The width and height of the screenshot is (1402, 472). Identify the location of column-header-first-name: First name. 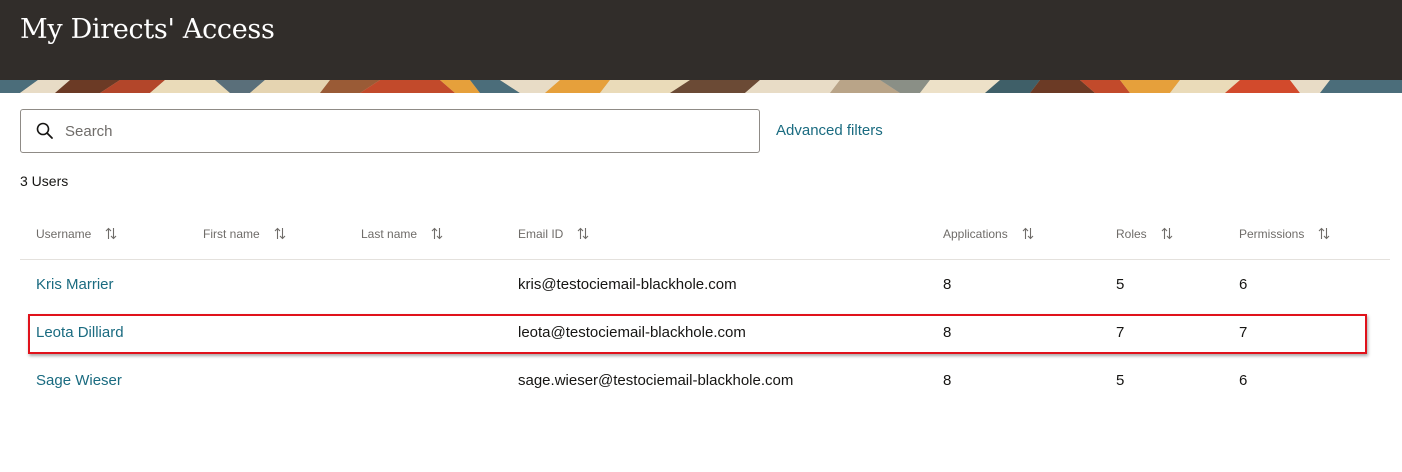
(244, 234).